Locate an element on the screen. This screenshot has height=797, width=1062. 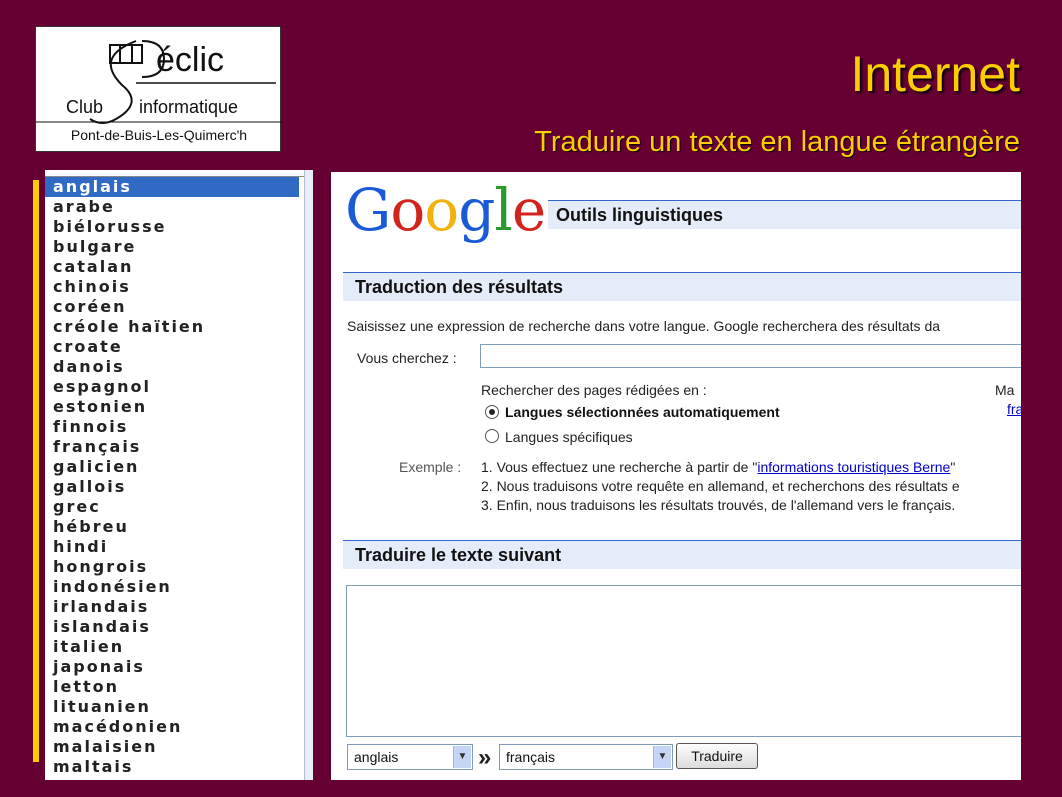
language-option: hindi is located at coordinates (179, 547).